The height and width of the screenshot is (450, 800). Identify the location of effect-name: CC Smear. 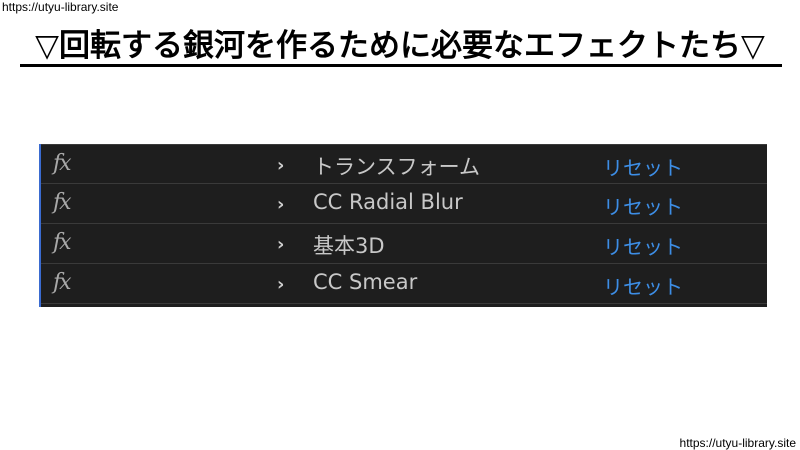
(365, 282).